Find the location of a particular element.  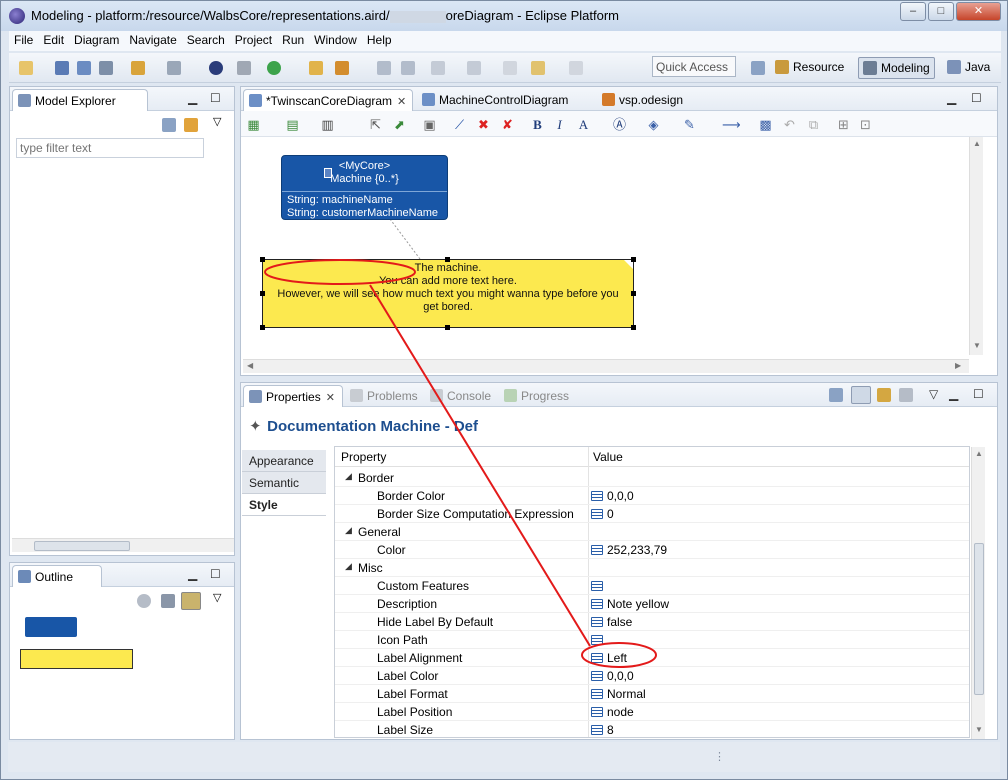

property-group-row: ◢ Border is located at coordinates (652, 478).